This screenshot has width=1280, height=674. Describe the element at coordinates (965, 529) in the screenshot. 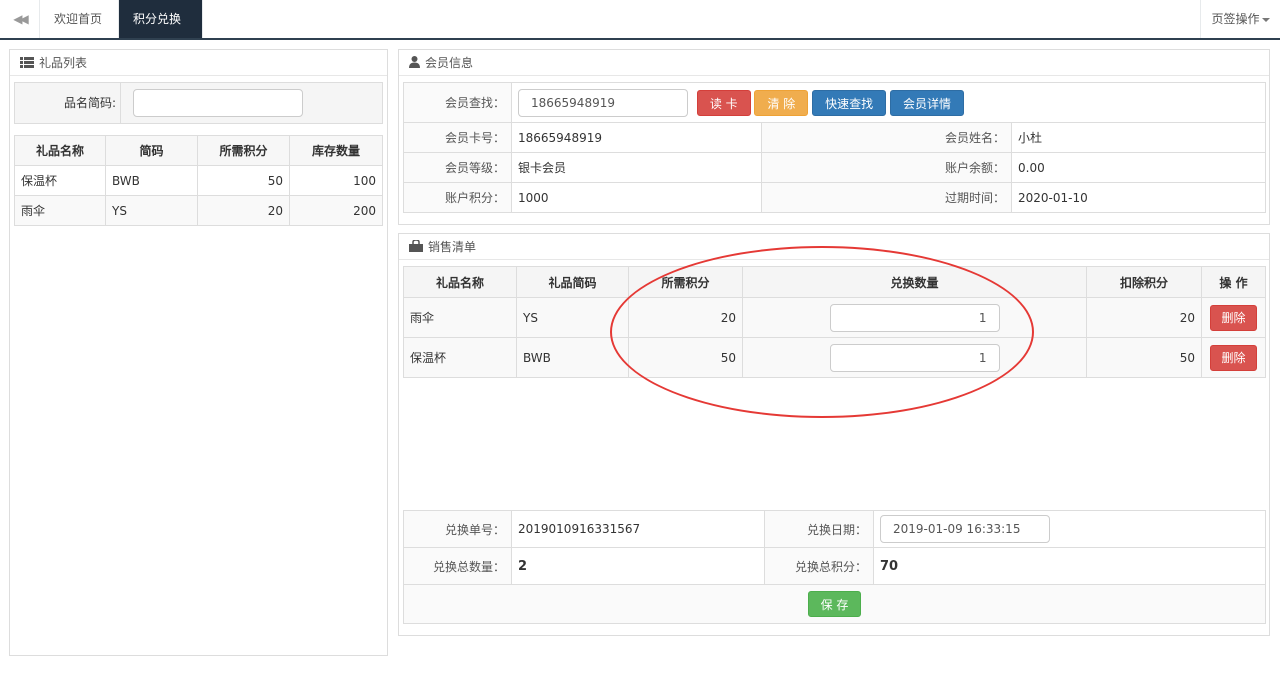

I see `exchange-date-input` at that location.